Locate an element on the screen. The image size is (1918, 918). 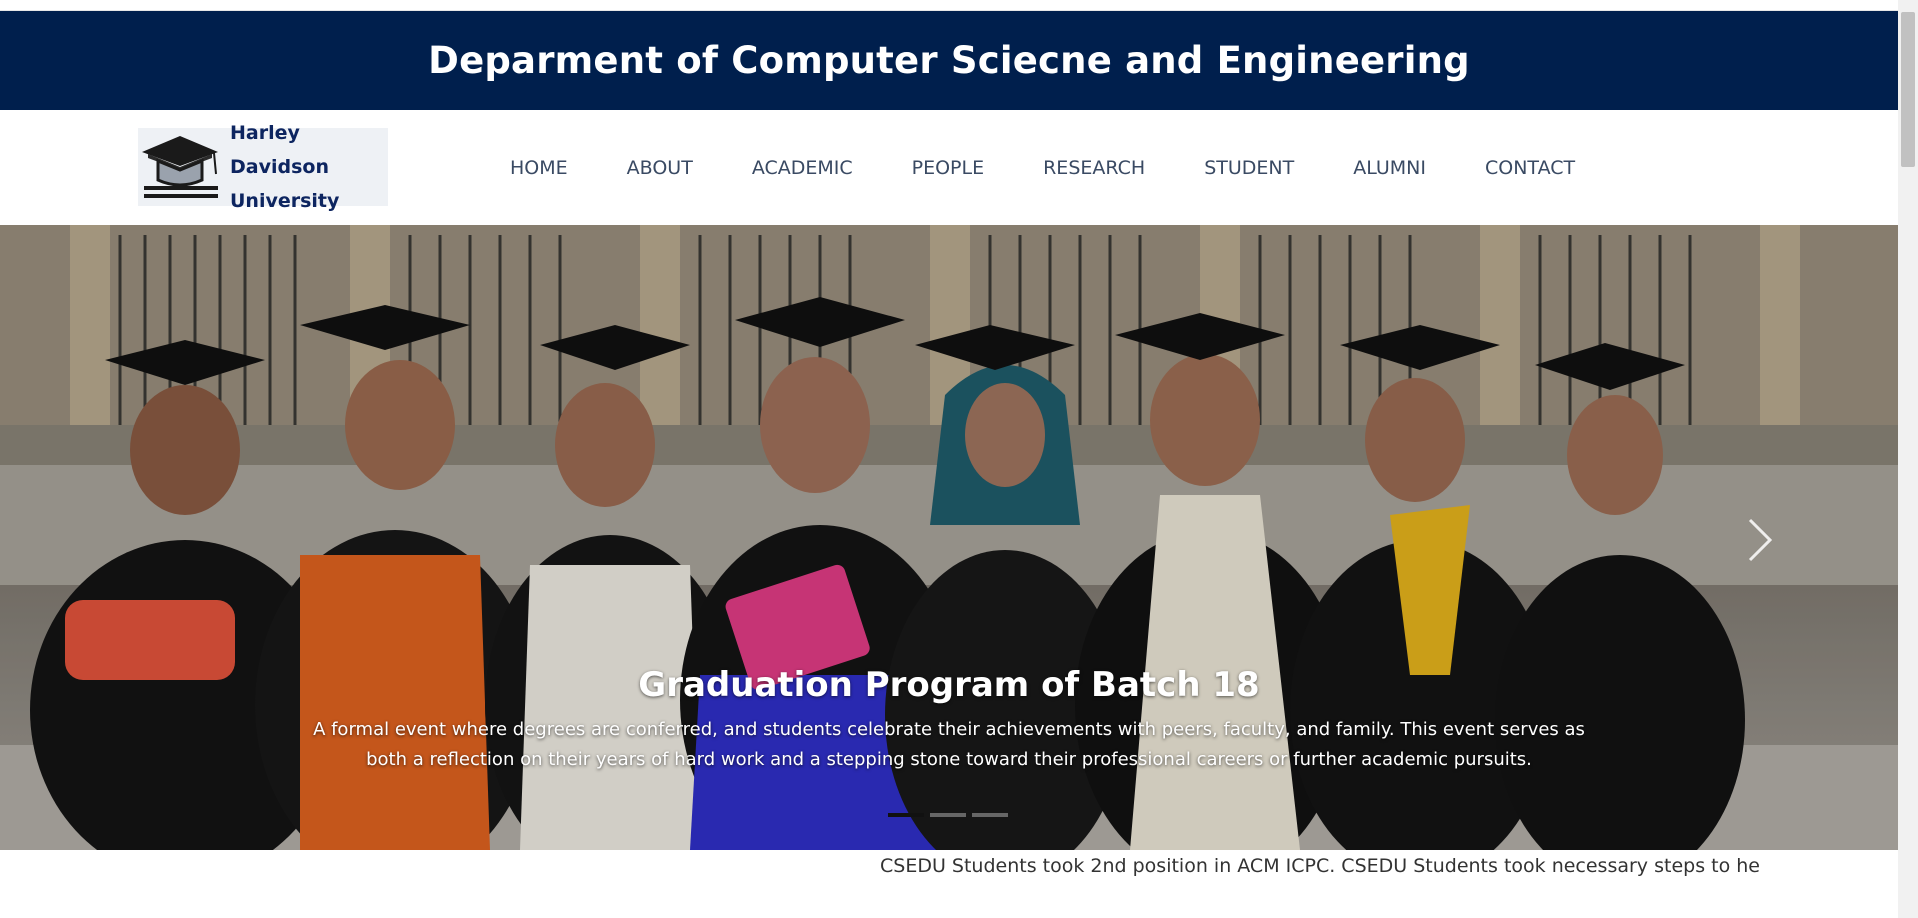
nav-about: ABOUT is located at coordinates (660, 168).